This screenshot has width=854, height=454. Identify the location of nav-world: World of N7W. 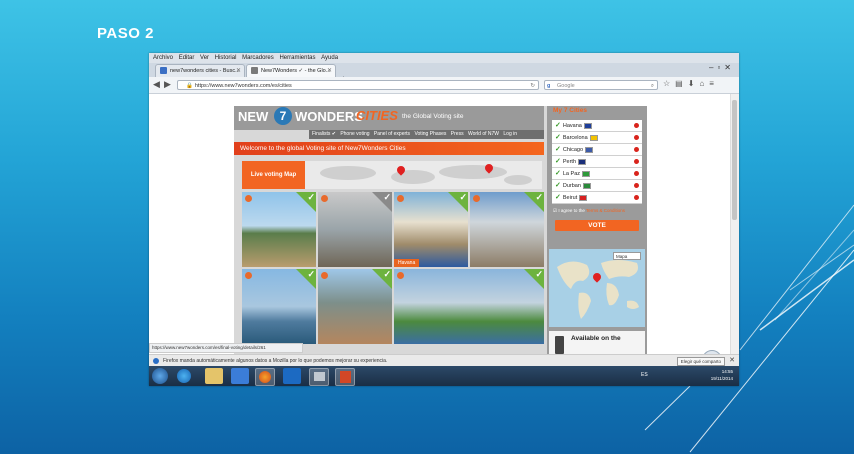
(483, 134).